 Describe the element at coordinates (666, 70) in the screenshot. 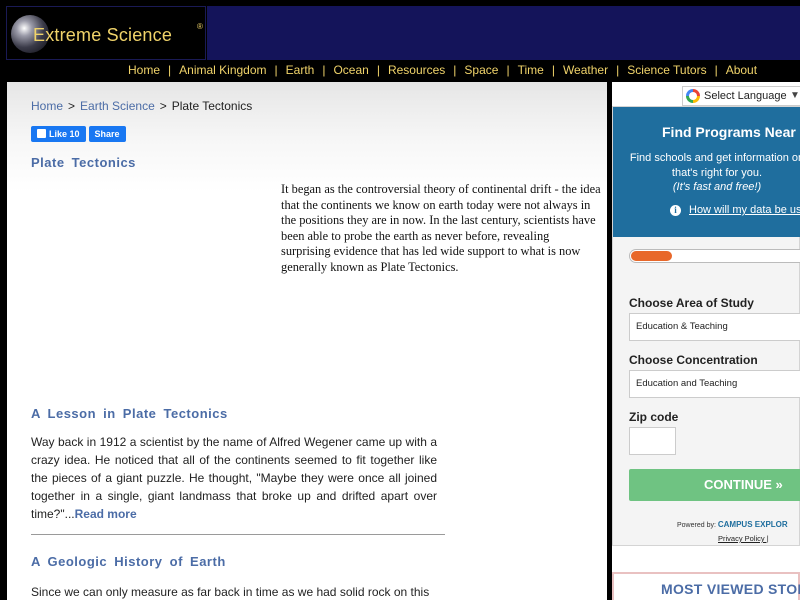

I see `nav-science-tutors: Science Tutors` at that location.